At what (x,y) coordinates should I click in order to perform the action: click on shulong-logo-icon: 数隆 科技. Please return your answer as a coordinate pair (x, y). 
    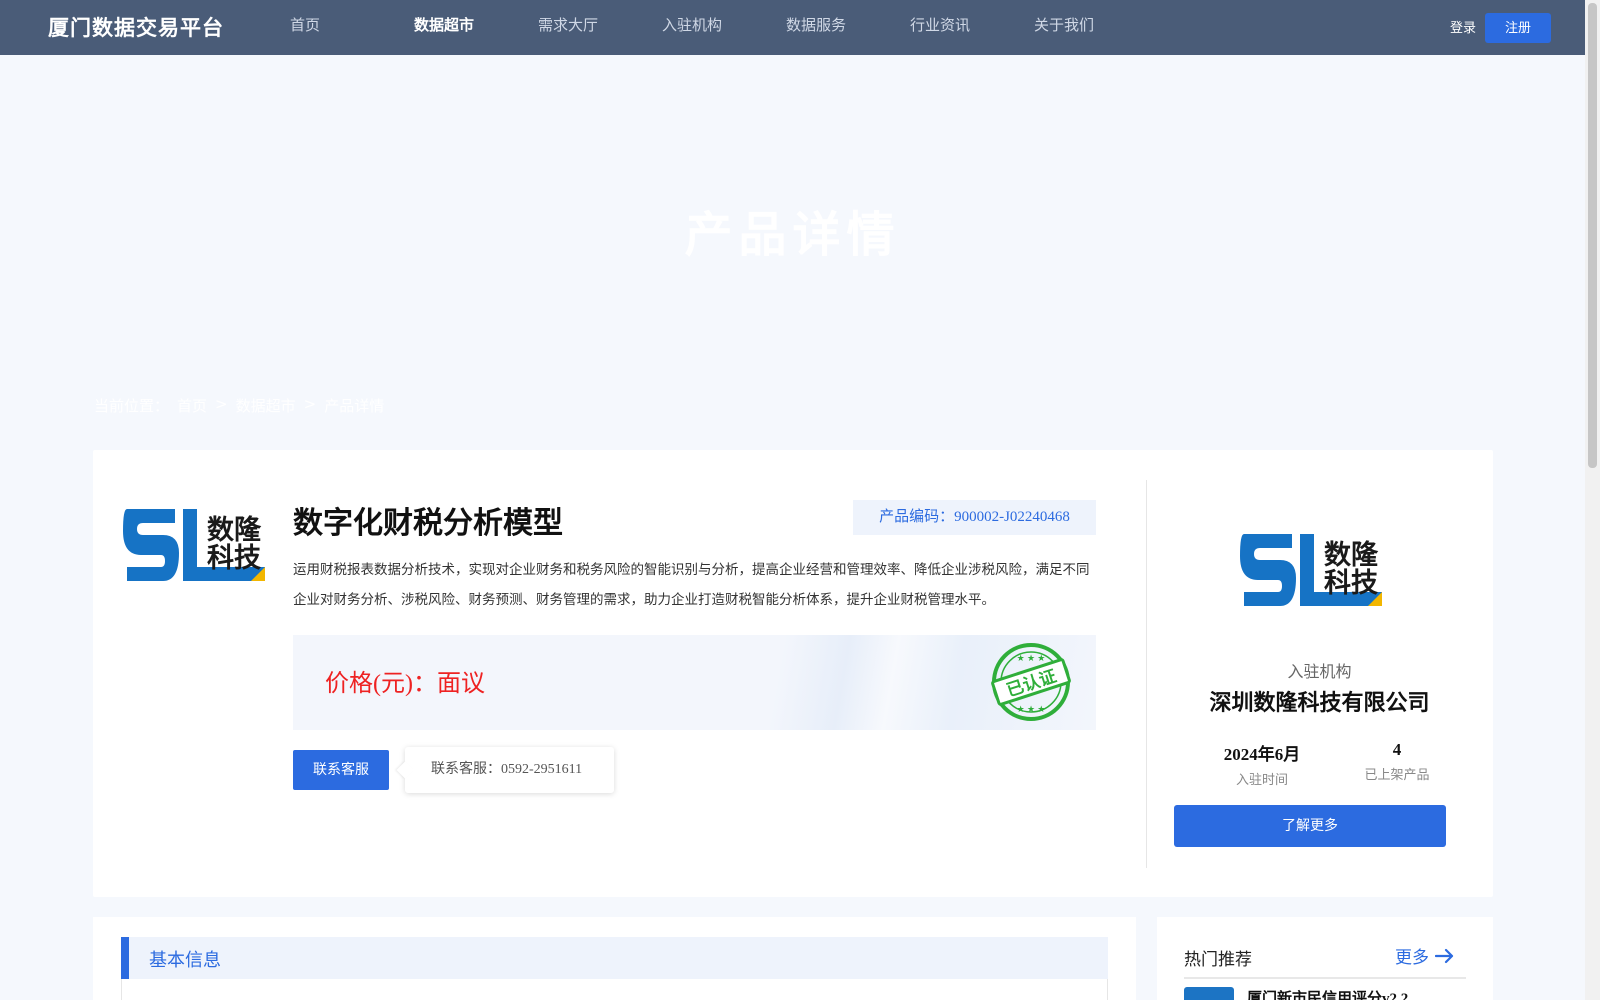
    Looking at the image, I should click on (194, 545).